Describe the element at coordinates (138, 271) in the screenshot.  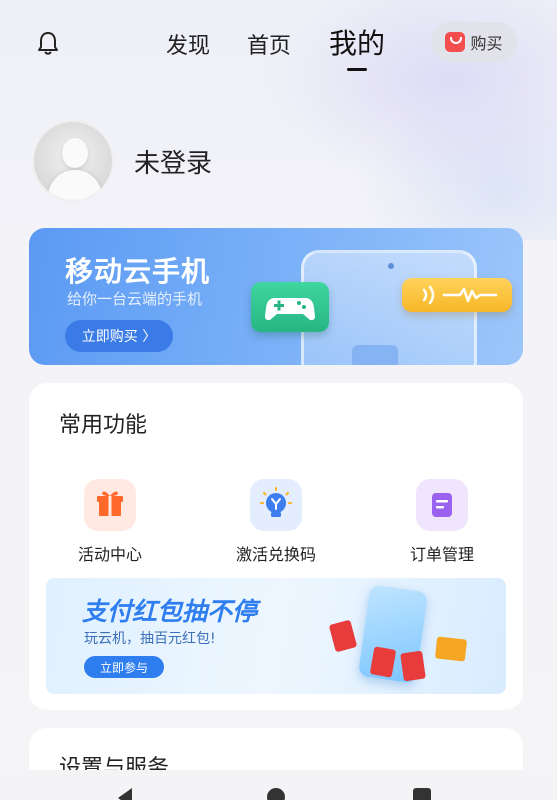
I see `banner-title: 移动云手机` at that location.